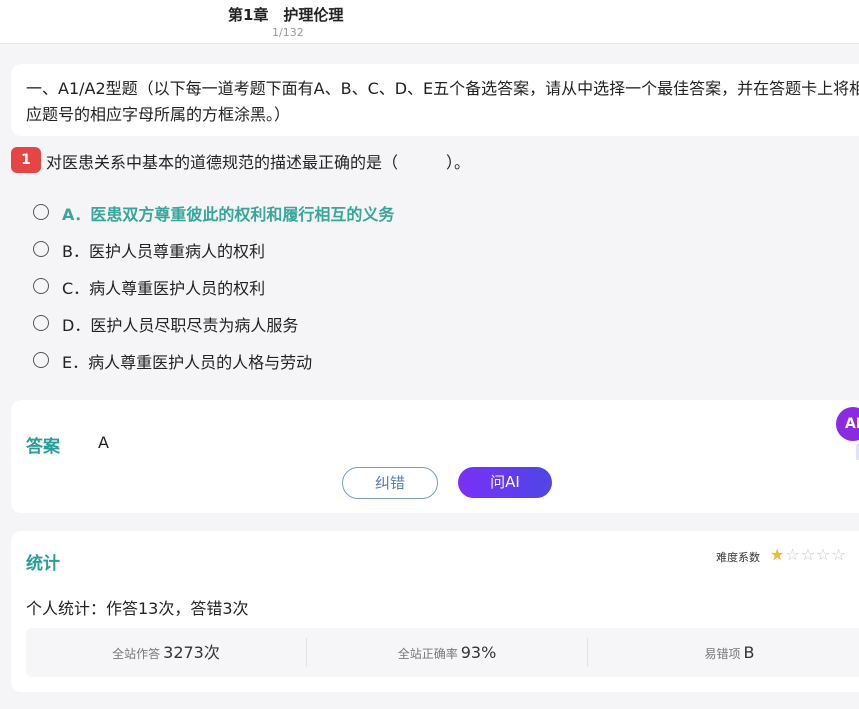  I want to click on report-error-button: 纠错, so click(390, 483).